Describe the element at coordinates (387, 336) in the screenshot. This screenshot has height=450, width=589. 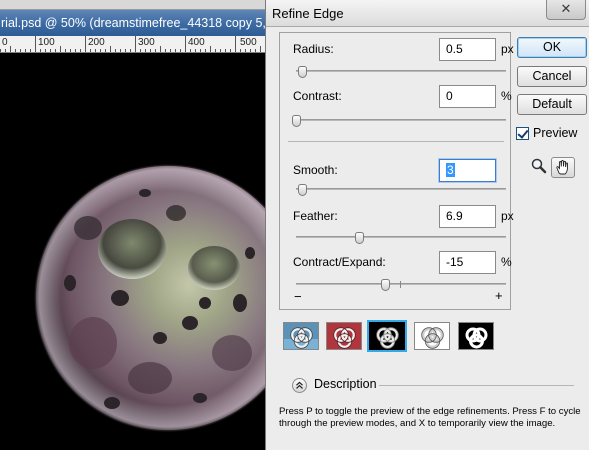
I see `preview-mode-on-black` at that location.